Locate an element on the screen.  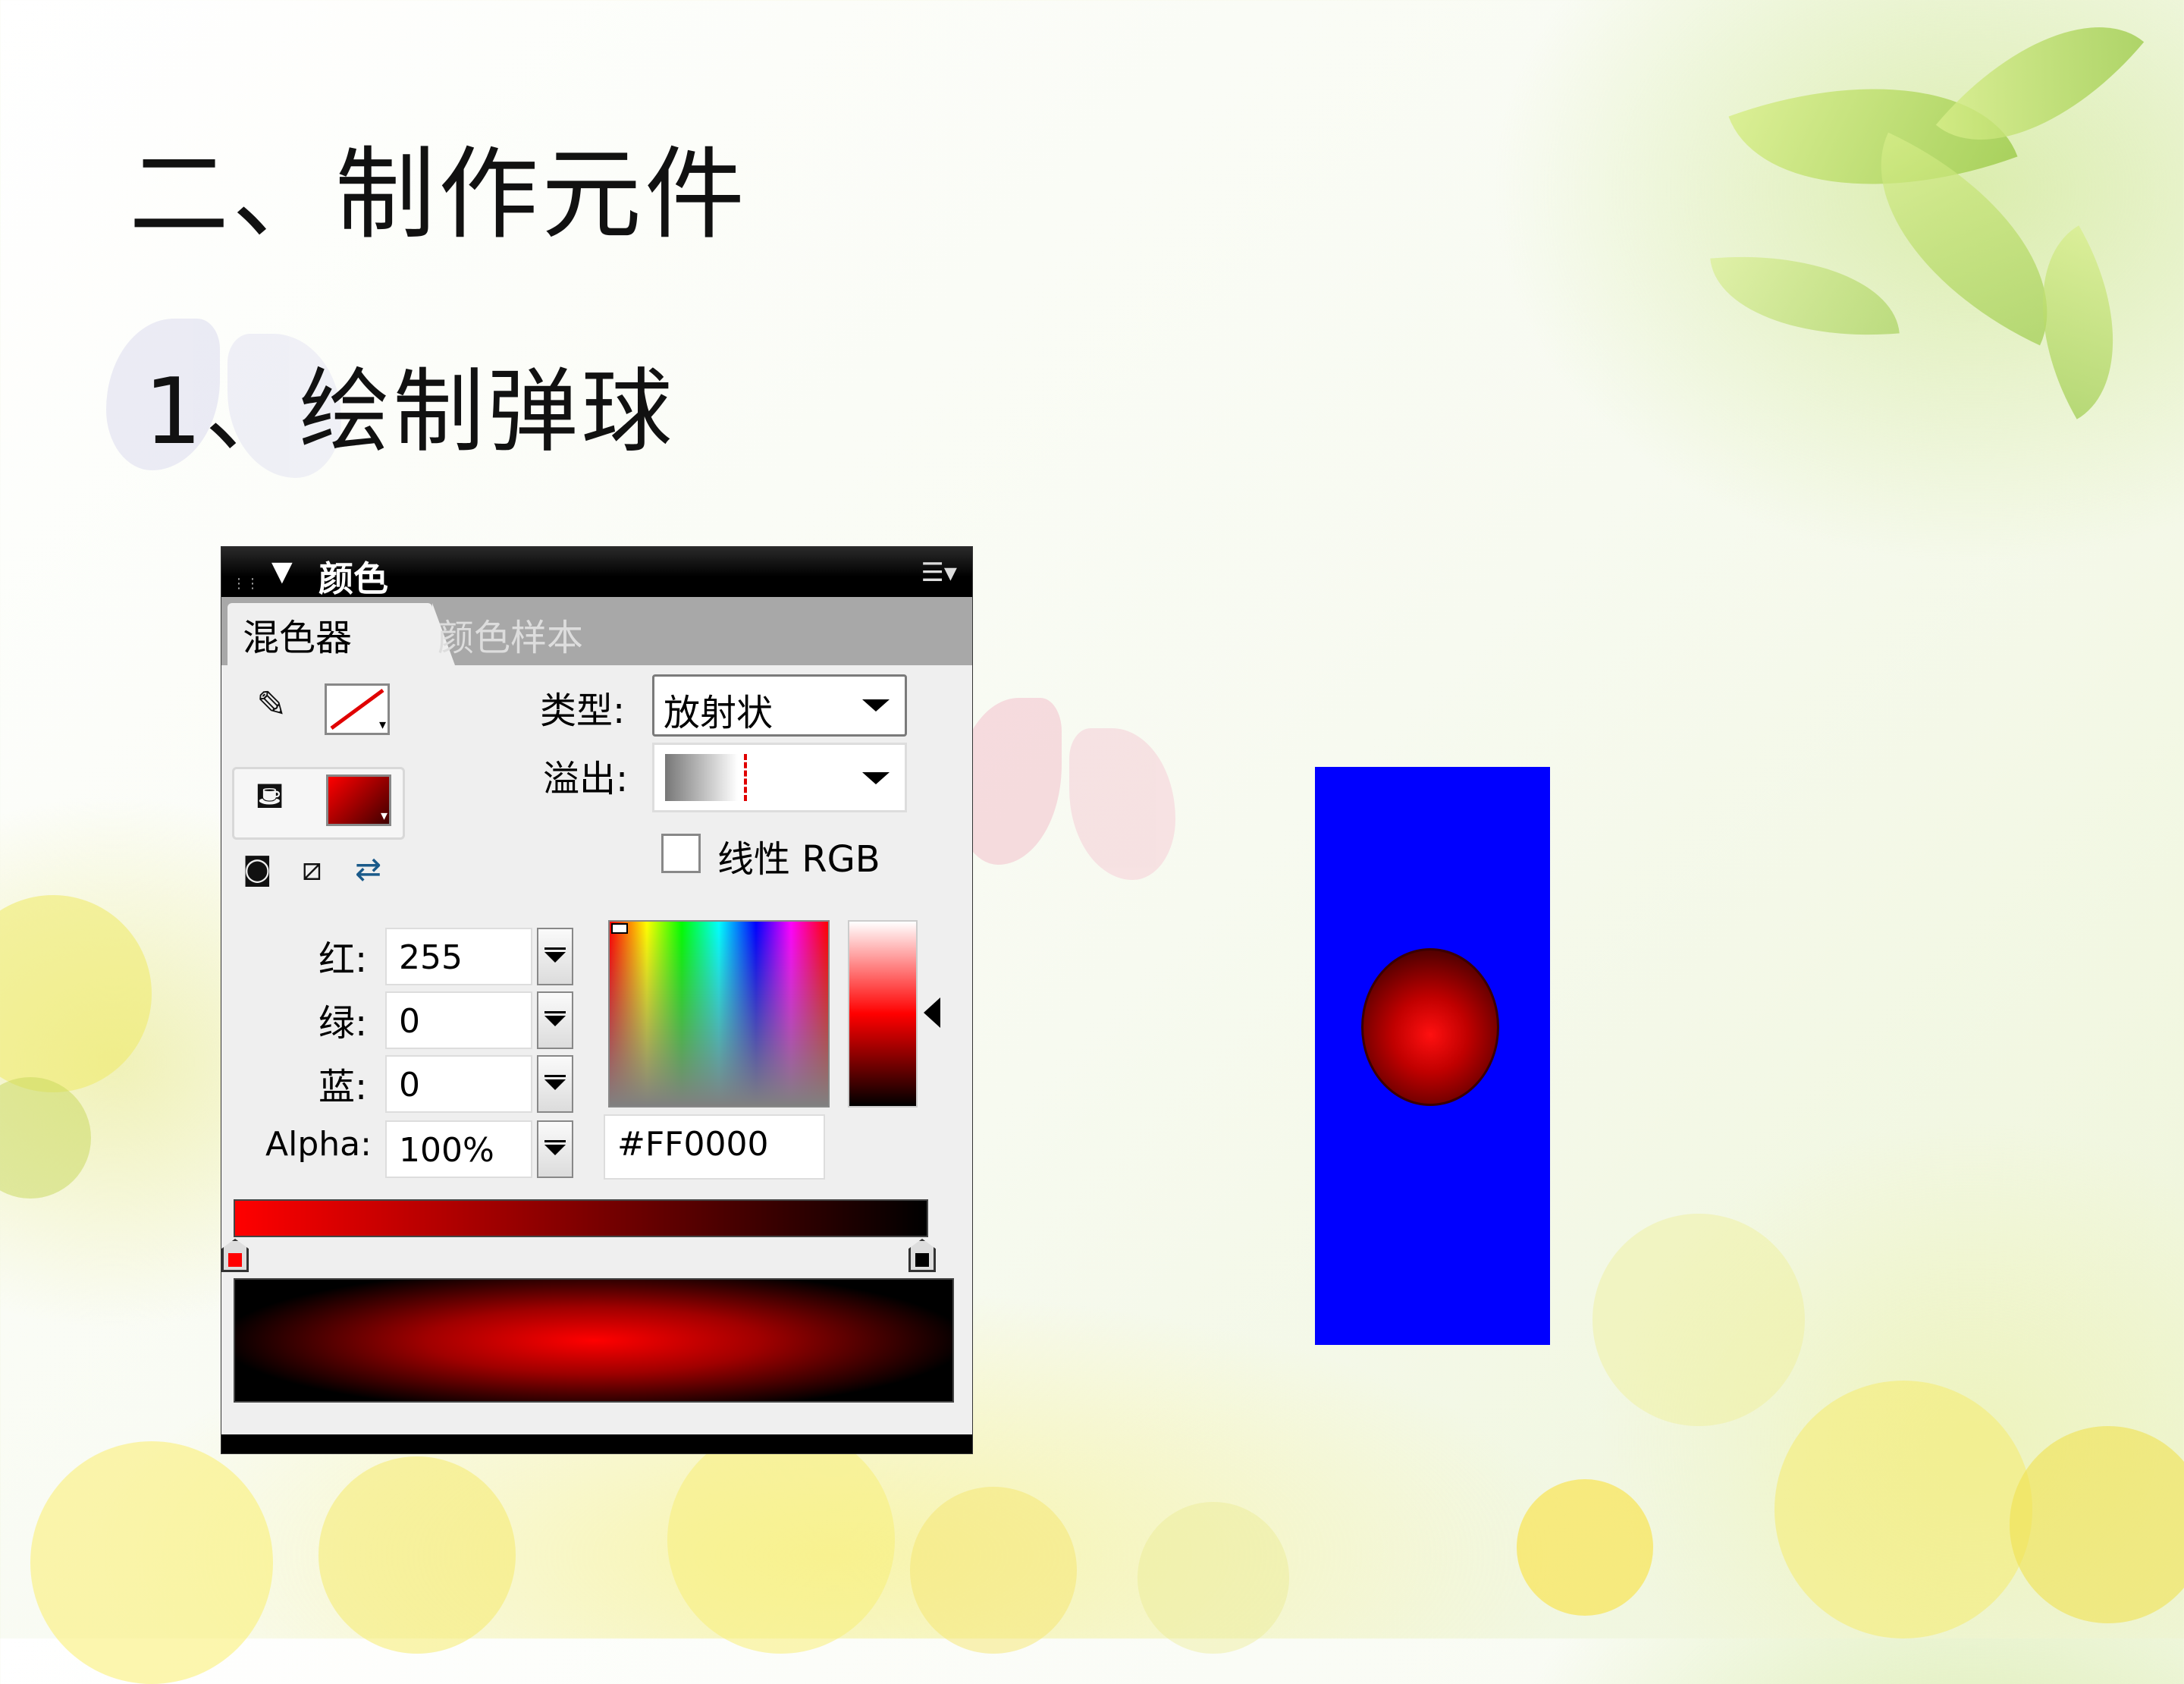
brightness-slider is located at coordinates (883, 1013).